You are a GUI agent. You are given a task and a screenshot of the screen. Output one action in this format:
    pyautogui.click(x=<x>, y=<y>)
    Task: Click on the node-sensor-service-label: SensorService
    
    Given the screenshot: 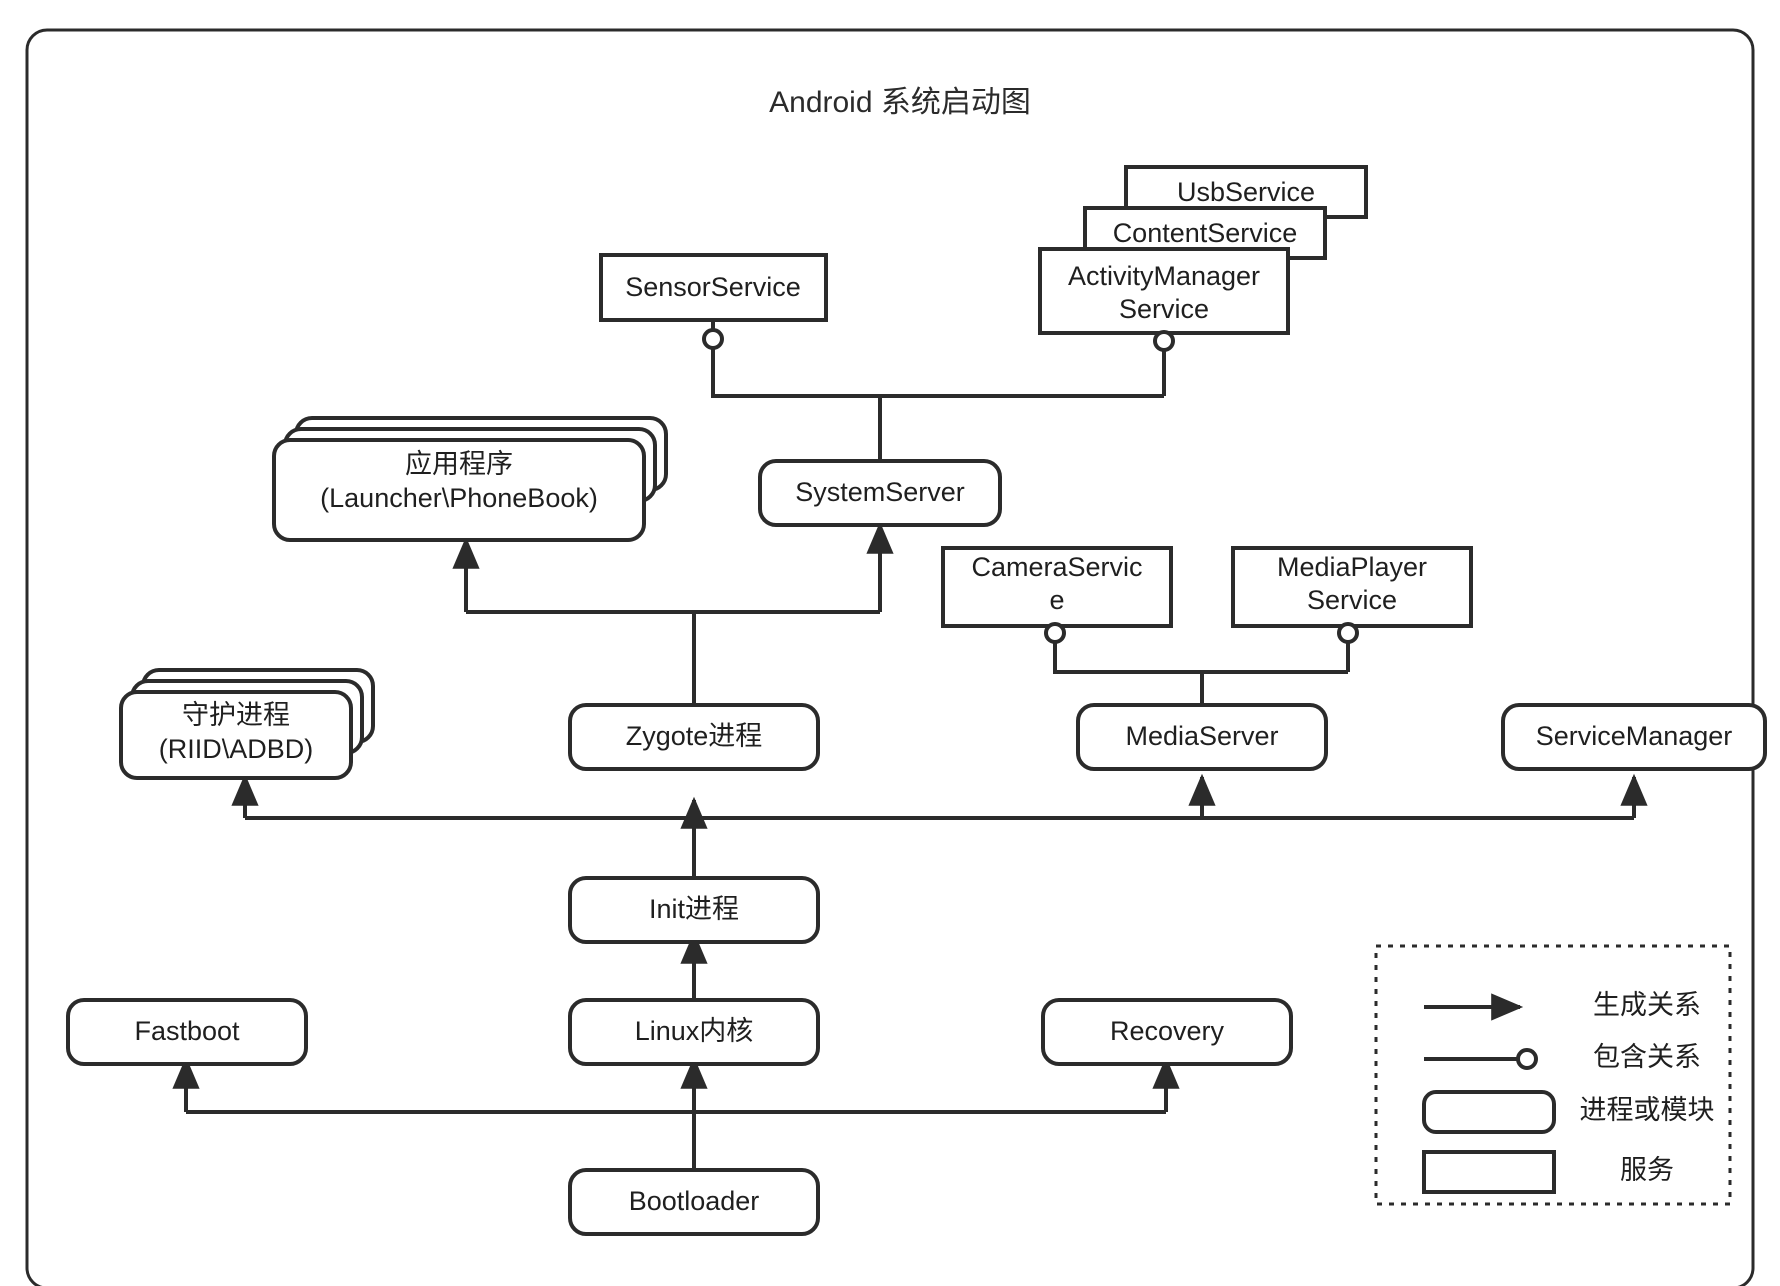 What is the action you would take?
    pyautogui.click(x=713, y=287)
    